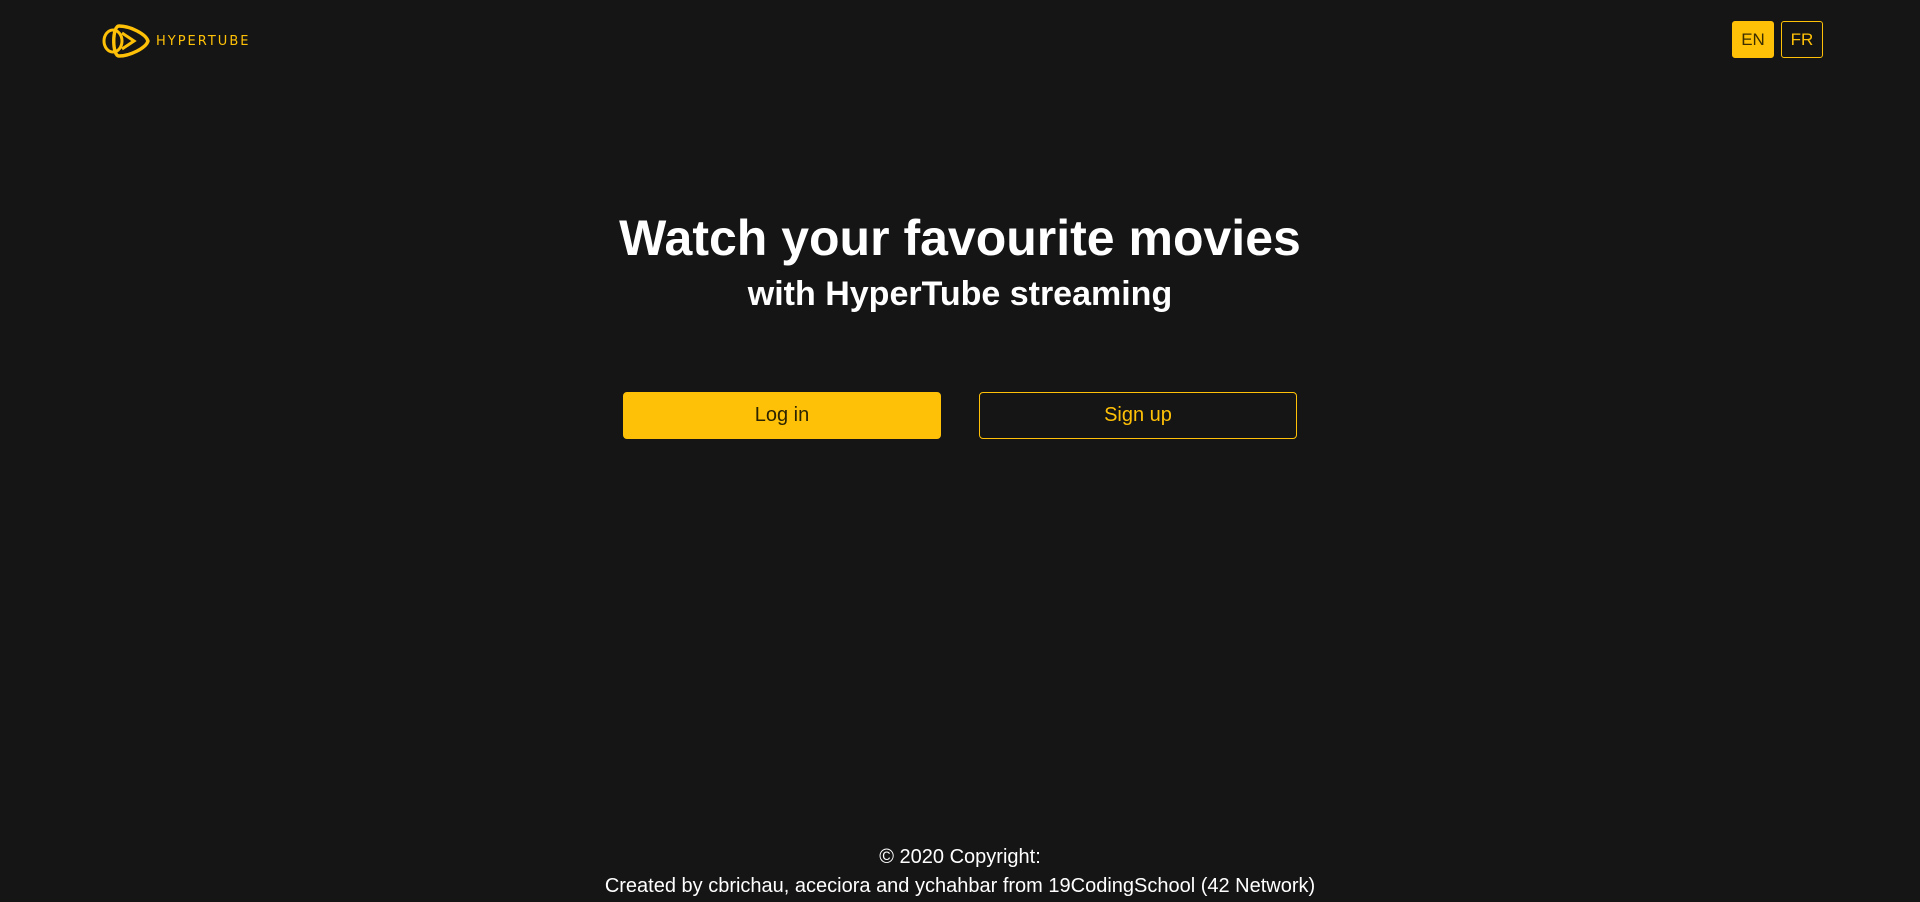 The image size is (1920, 902). I want to click on language-switcher: EN FR, so click(1777, 39).